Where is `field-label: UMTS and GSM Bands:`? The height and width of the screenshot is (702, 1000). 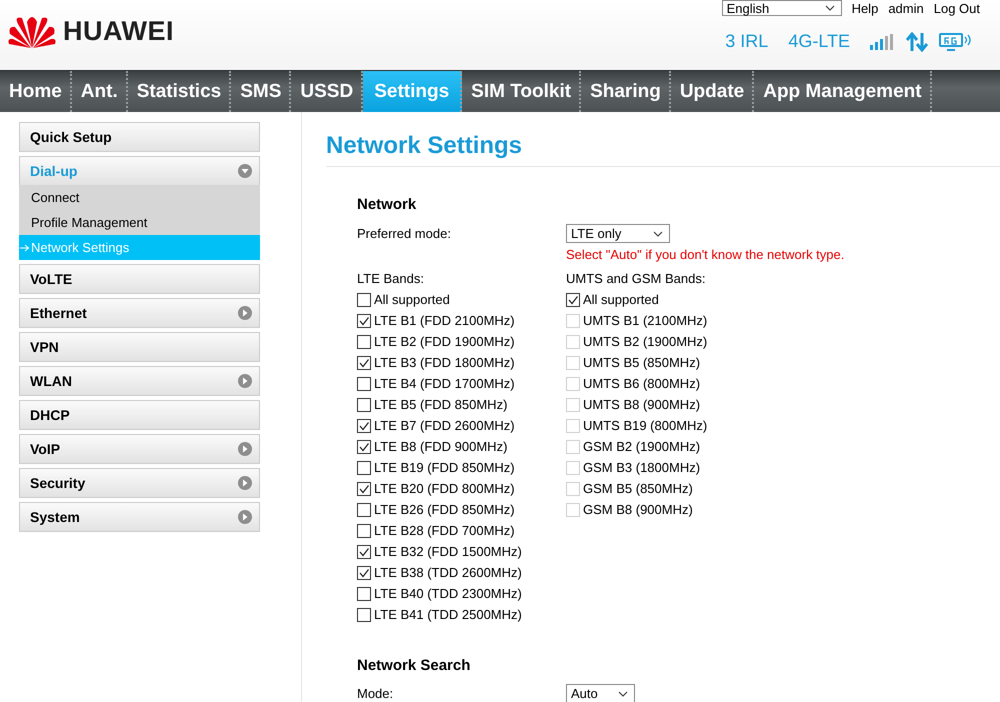 field-label: UMTS and GSM Bands: is located at coordinates (636, 278).